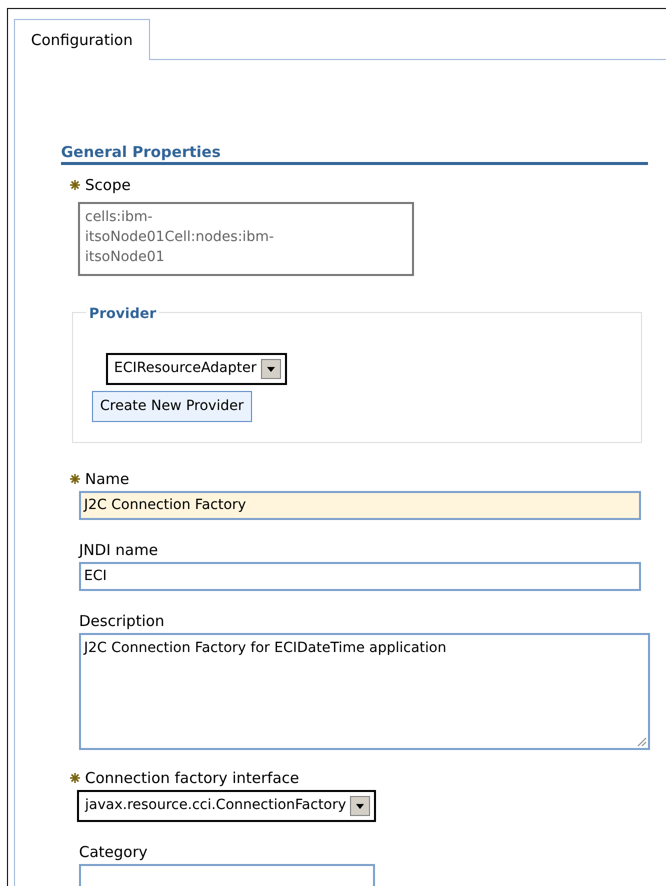  Describe the element at coordinates (113, 852) in the screenshot. I see `field-label: Category` at that location.